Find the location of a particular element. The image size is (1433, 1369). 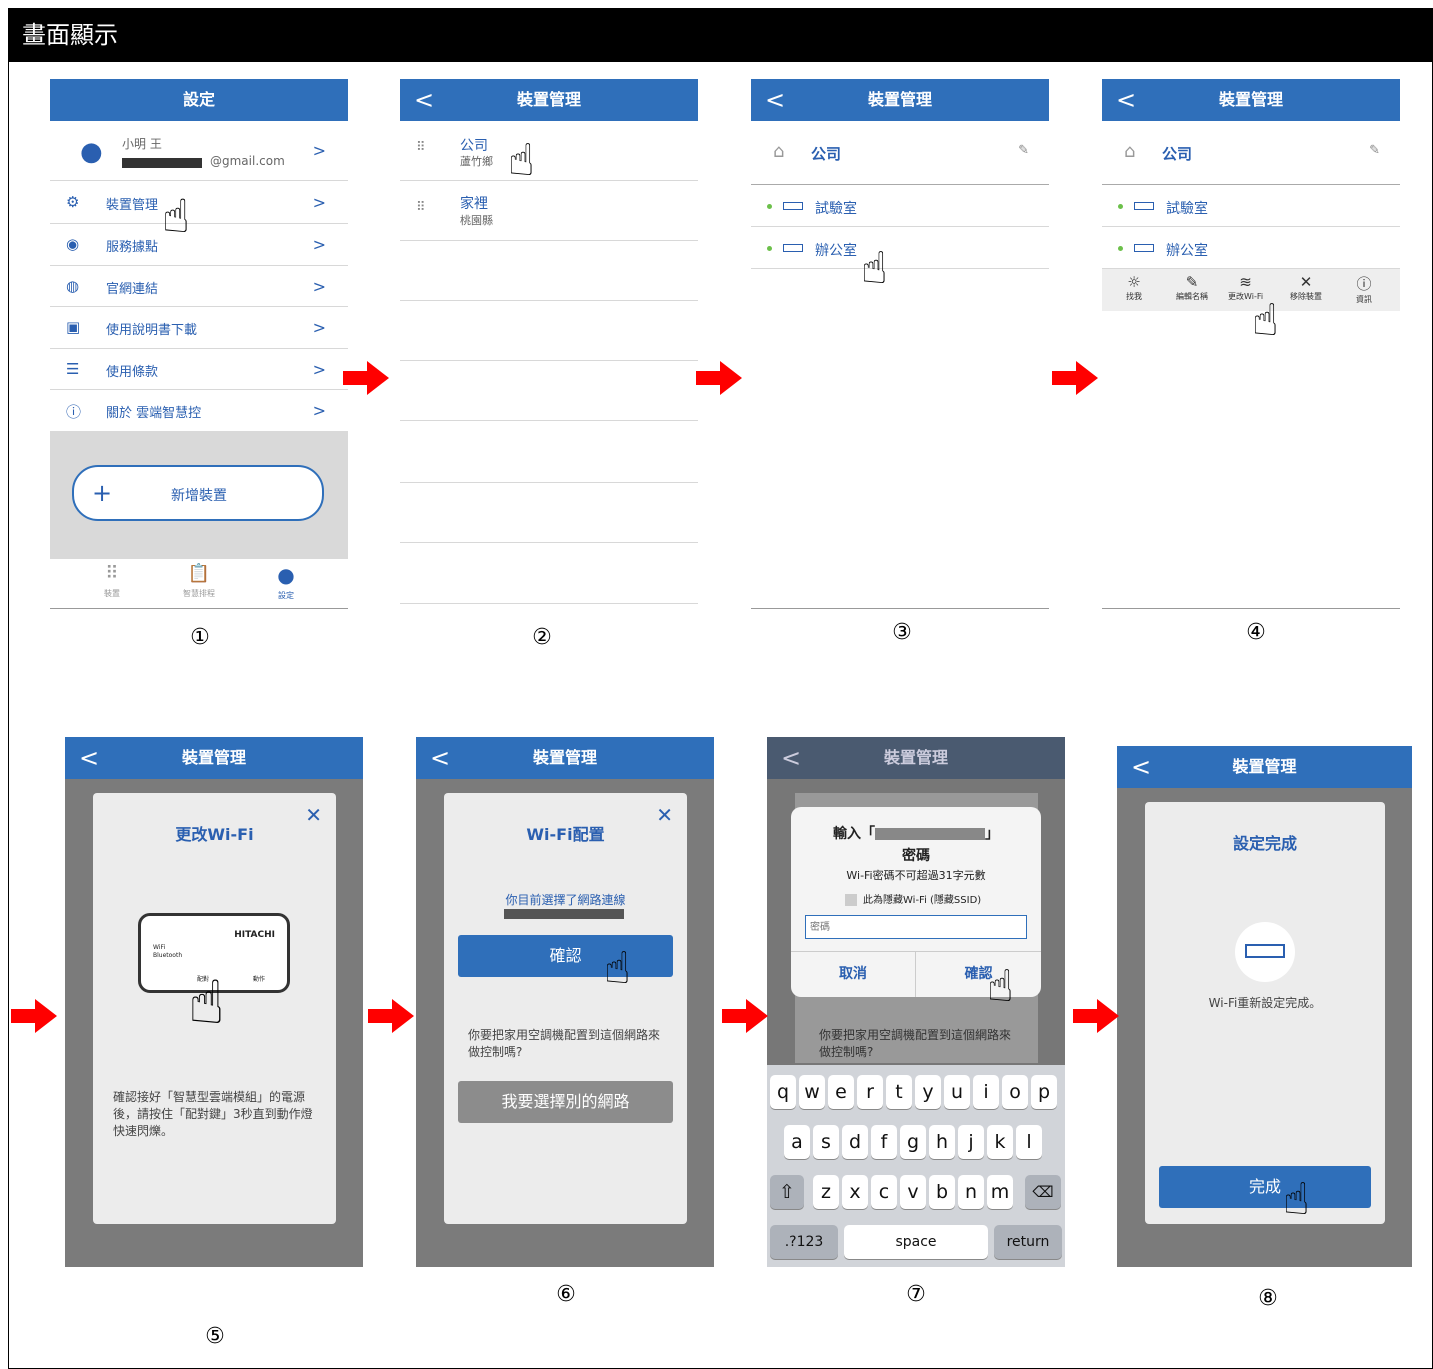

menu-item-website: ◍ 官網連結 > is located at coordinates (199, 286).